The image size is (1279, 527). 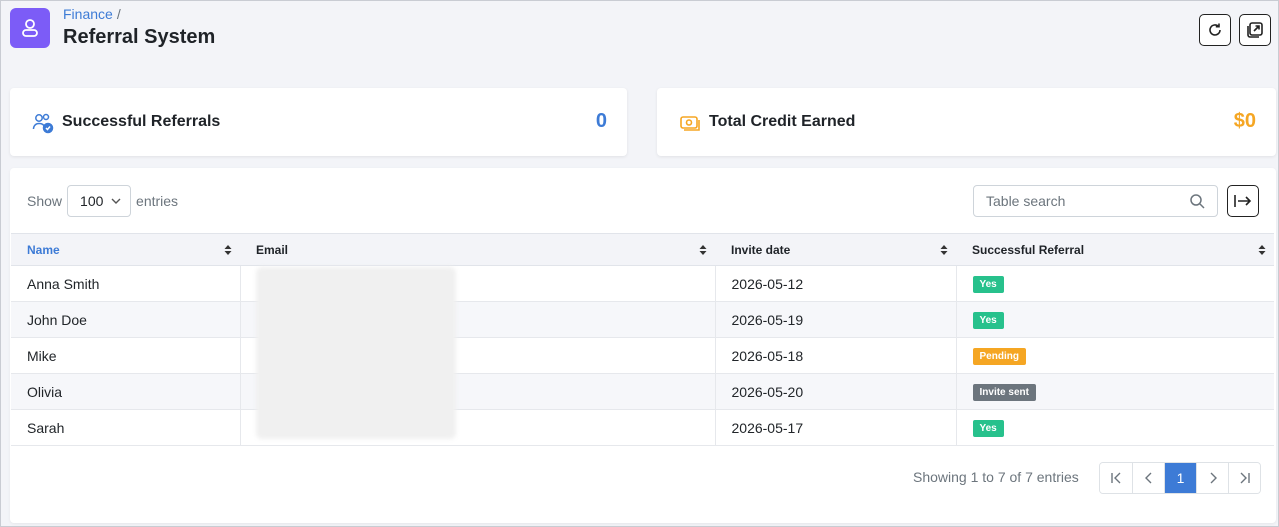 What do you see at coordinates (125, 427) in the screenshot?
I see `cell-name: Sarah` at bounding box center [125, 427].